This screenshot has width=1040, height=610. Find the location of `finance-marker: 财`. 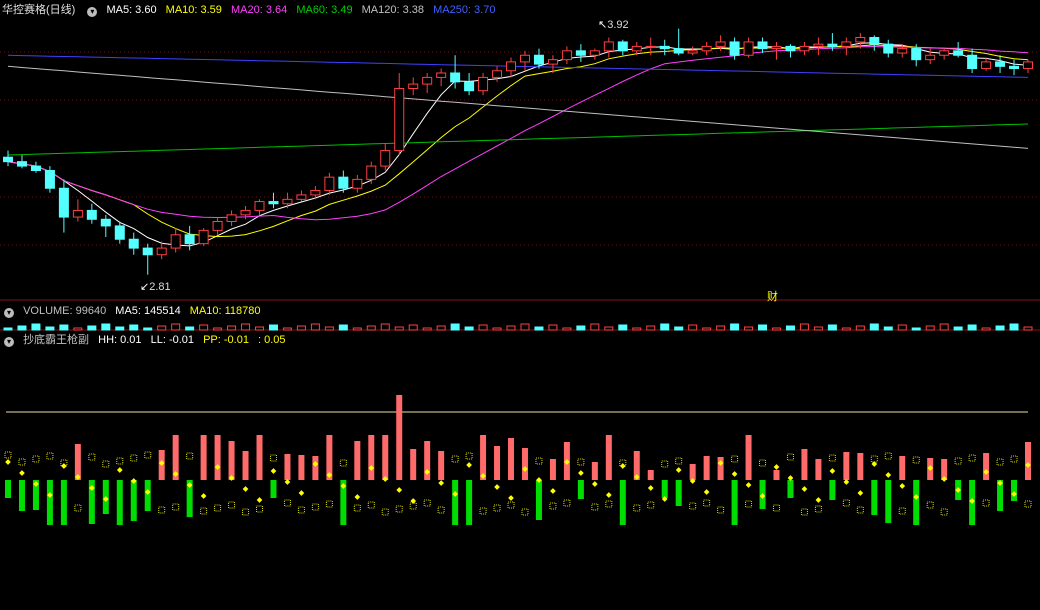

finance-marker: 财 is located at coordinates (772, 296).